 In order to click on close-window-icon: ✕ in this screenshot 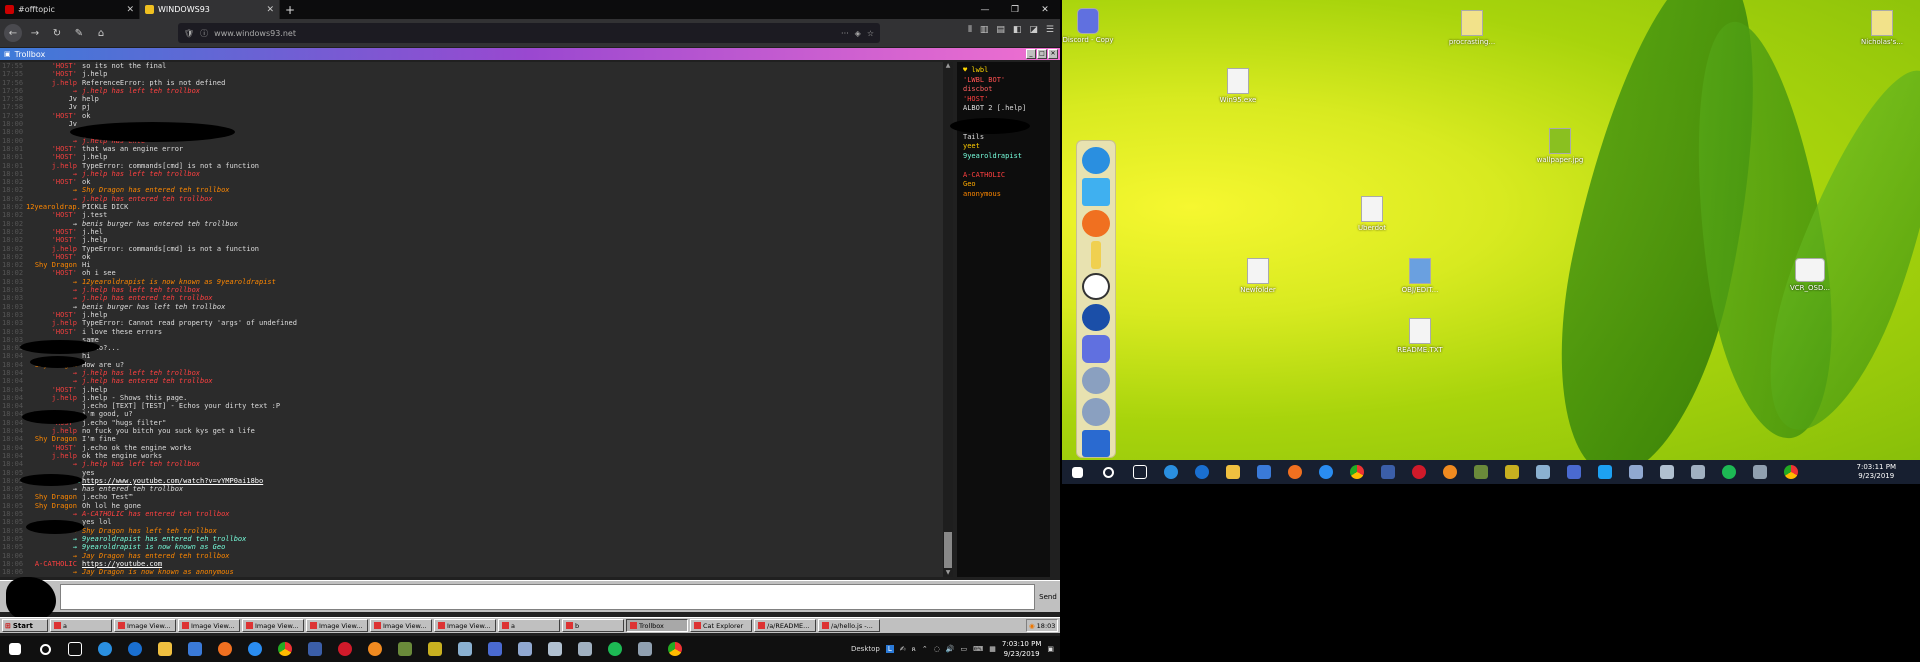, I will do `click(1045, 9)`.